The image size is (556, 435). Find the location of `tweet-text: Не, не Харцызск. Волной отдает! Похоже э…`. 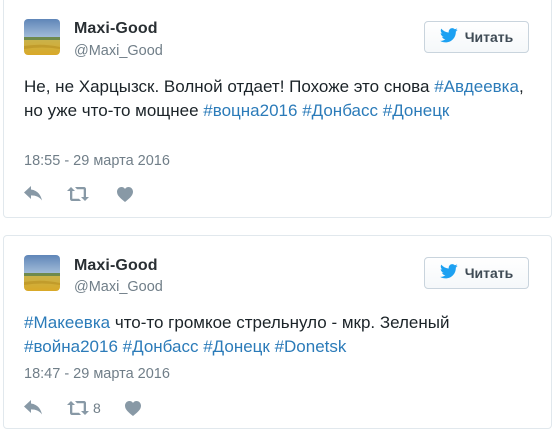

tweet-text: Не, не Харцызск. Волной отдает! Похоже э… is located at coordinates (281, 99).